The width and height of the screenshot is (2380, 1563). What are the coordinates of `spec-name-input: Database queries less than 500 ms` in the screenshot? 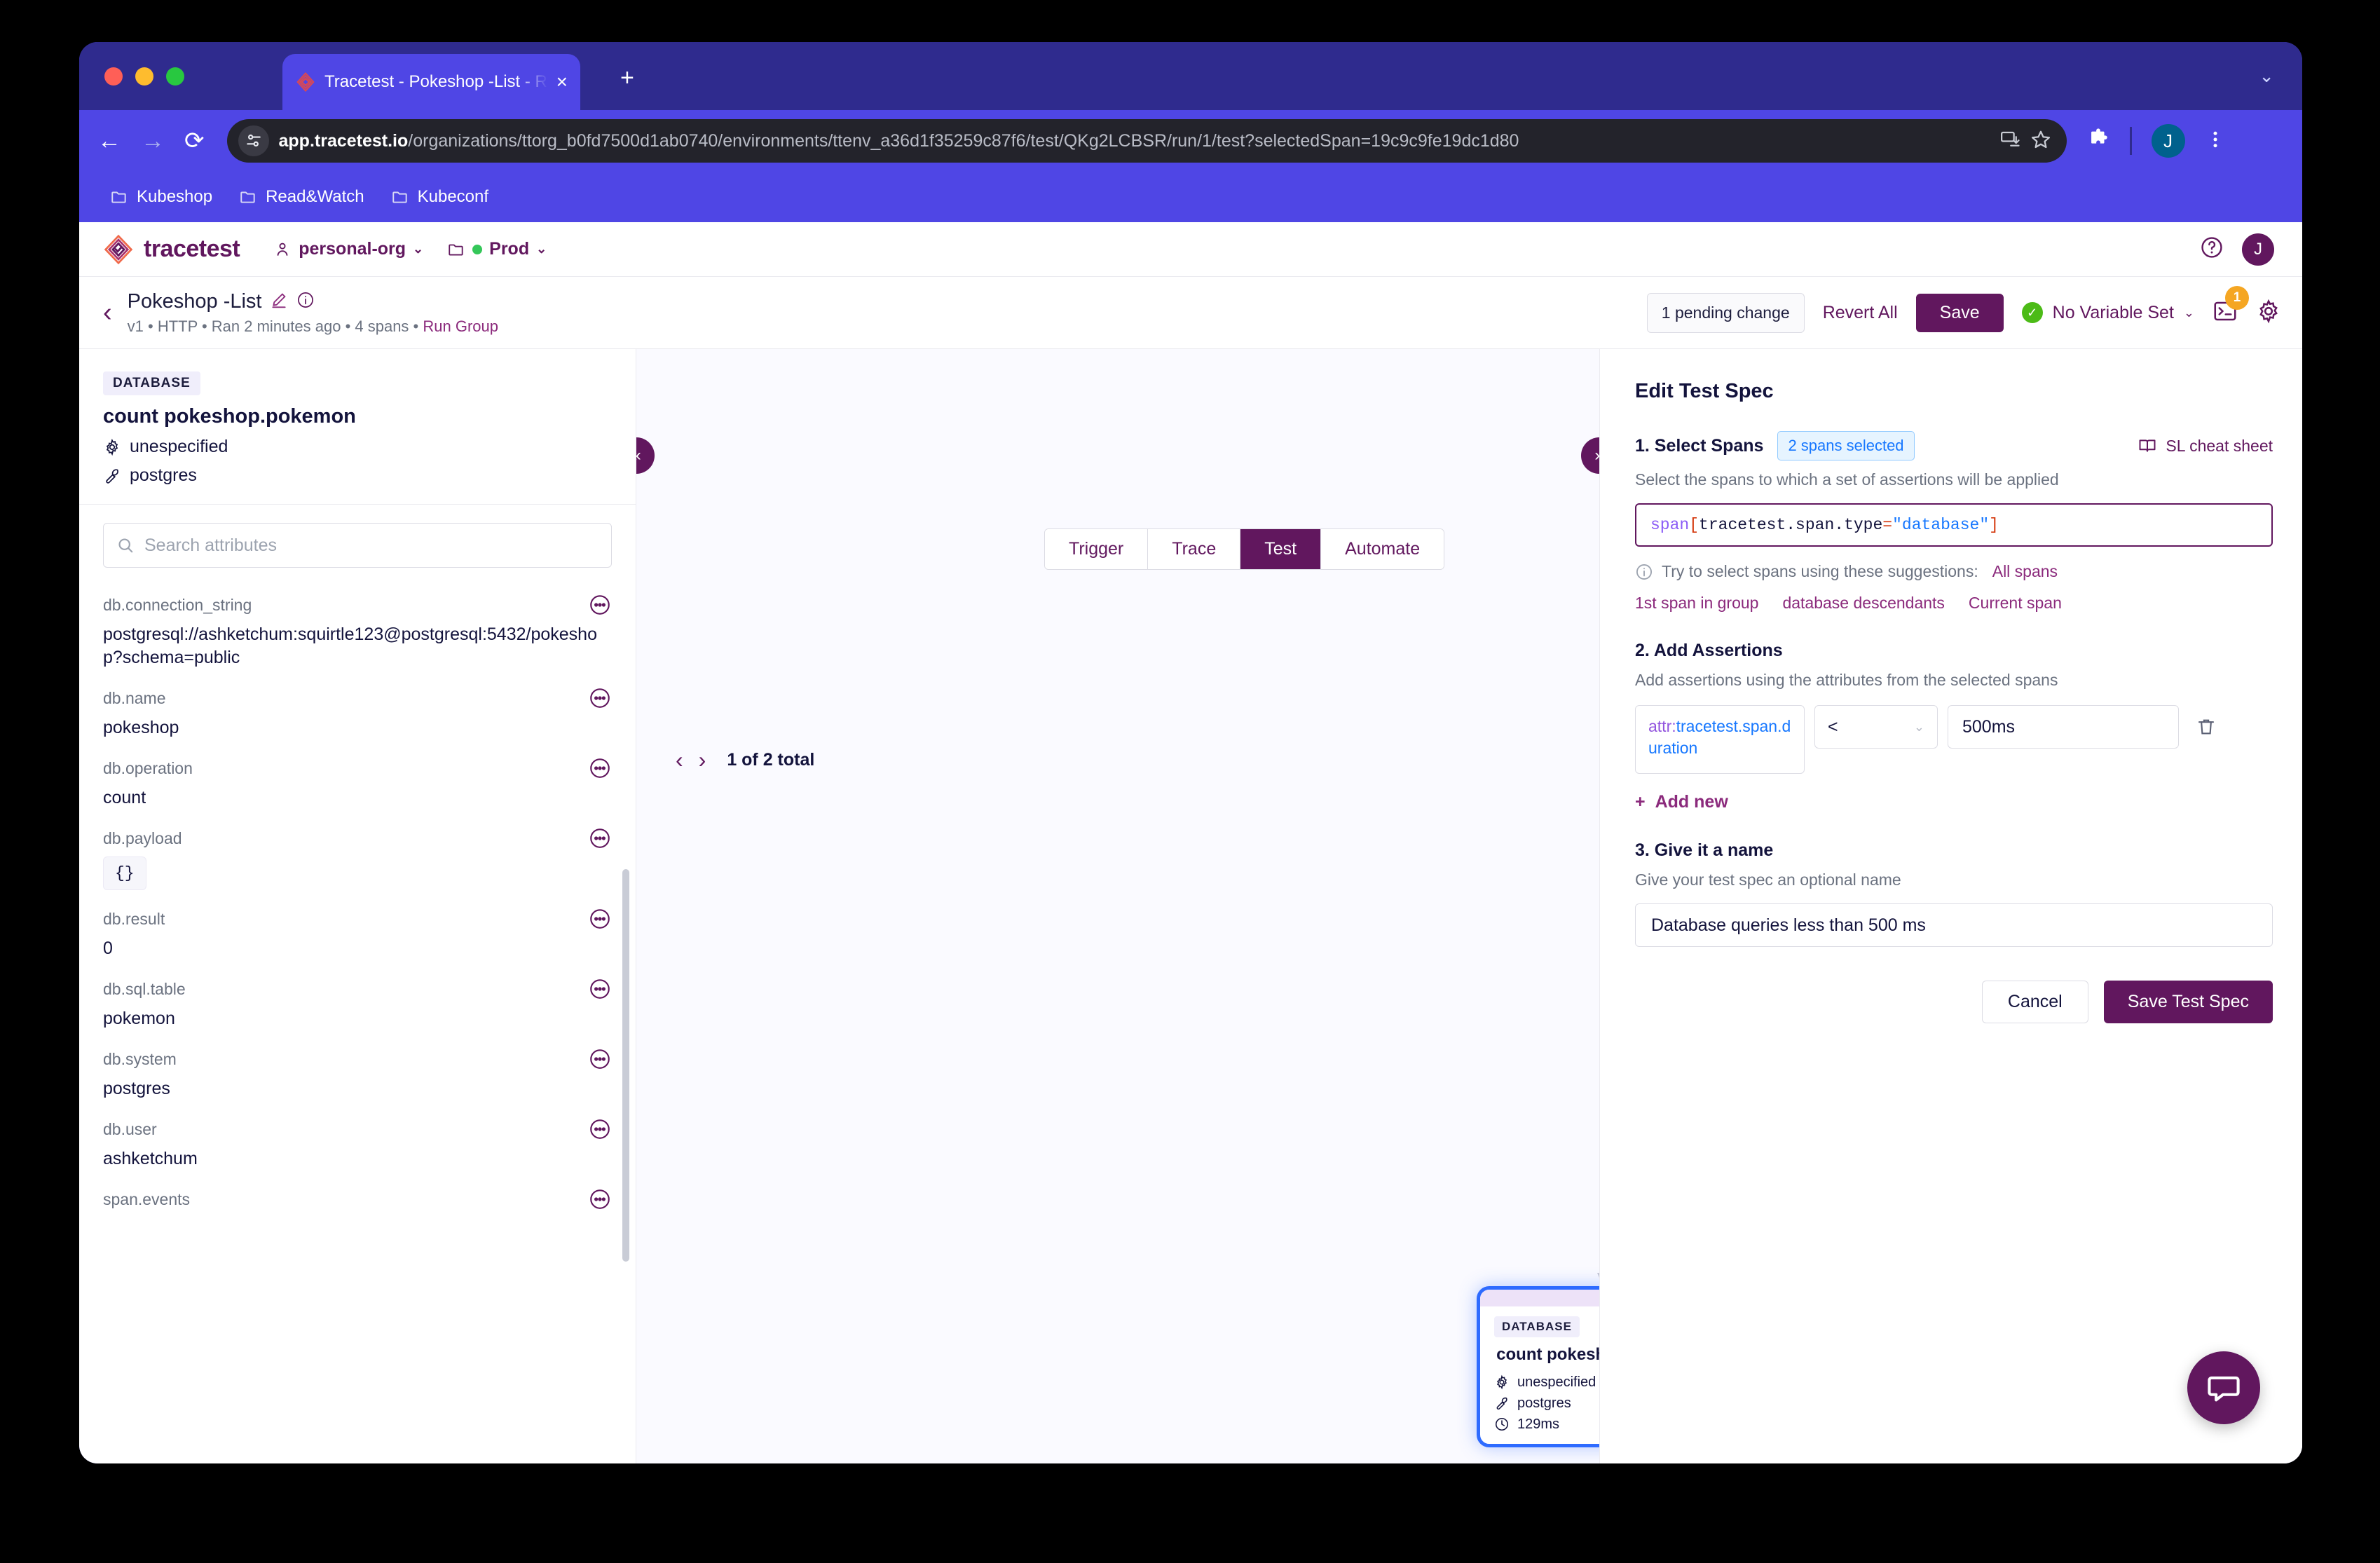 It's located at (1954, 925).